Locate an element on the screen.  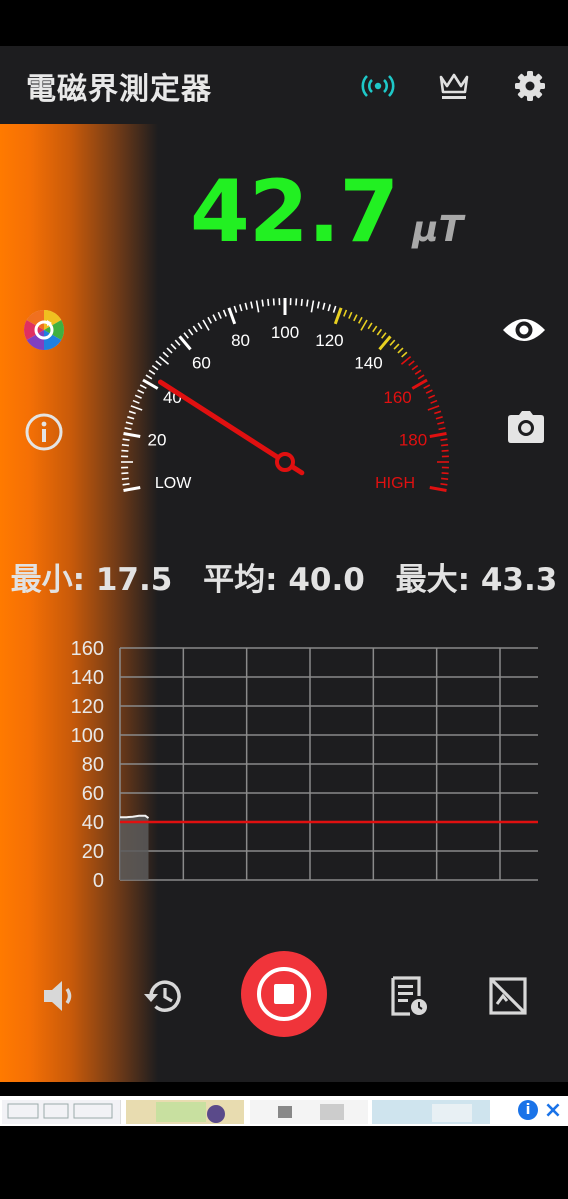
app-title: 電磁界測定器 is located at coordinates (119, 89).